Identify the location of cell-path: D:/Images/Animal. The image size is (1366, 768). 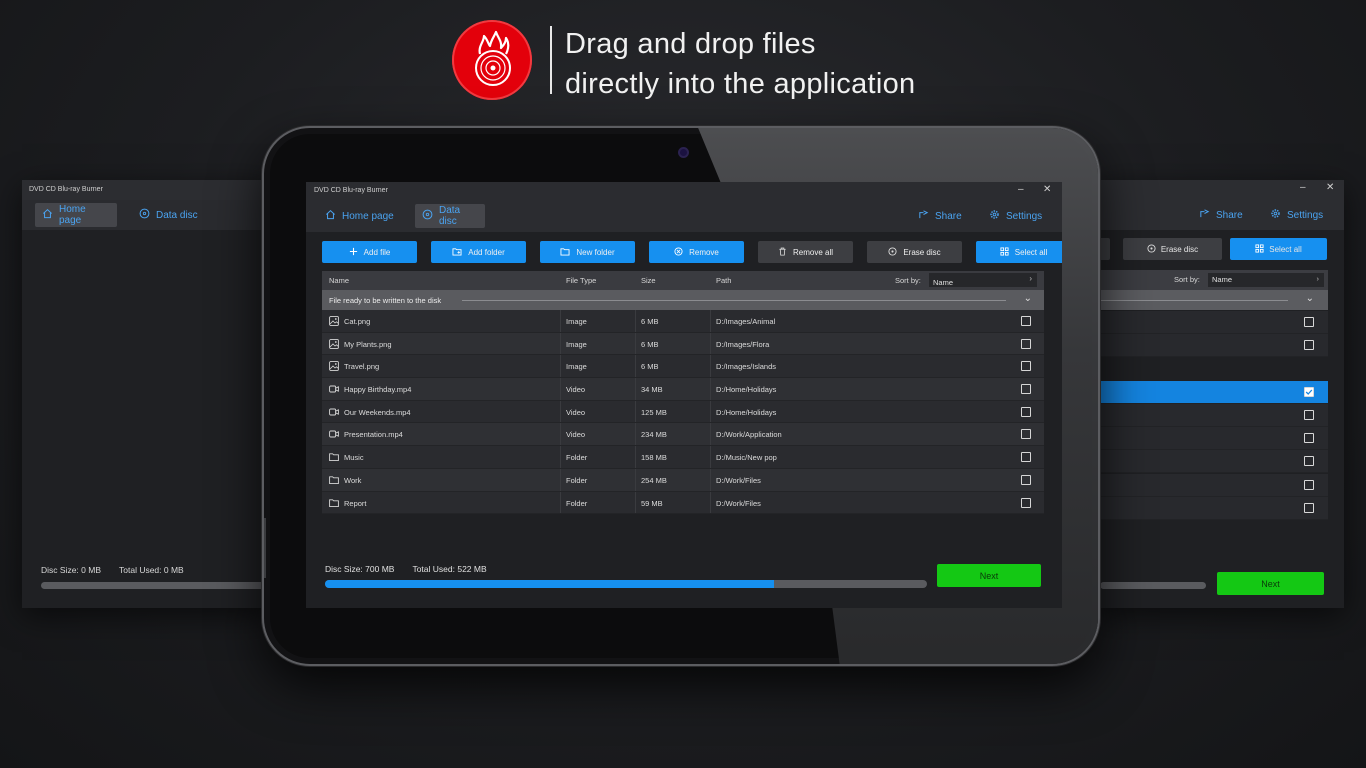
(746, 321).